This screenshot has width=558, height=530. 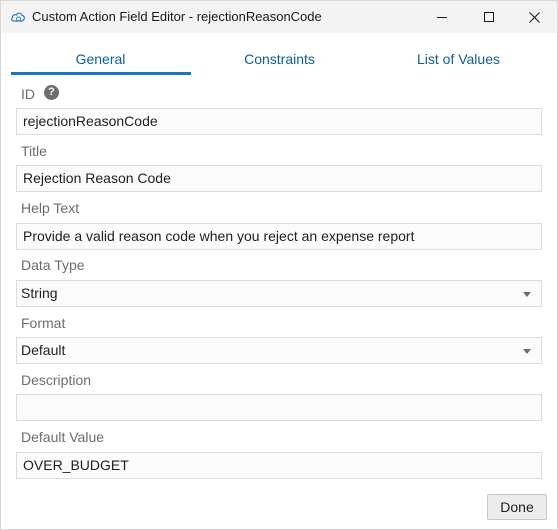 I want to click on minimize-button, so click(x=442, y=17).